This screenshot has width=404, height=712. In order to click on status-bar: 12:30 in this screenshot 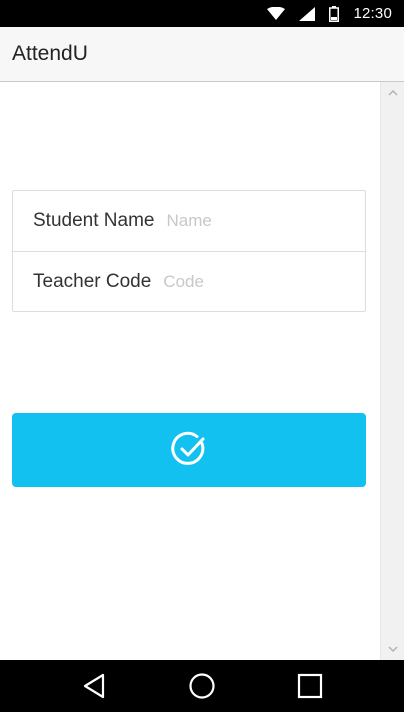, I will do `click(202, 13)`.